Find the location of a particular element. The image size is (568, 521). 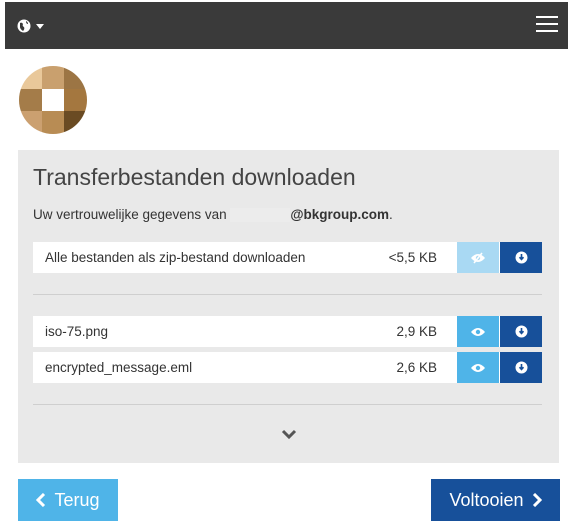

file-size: 2,6 KB is located at coordinates (416, 367).